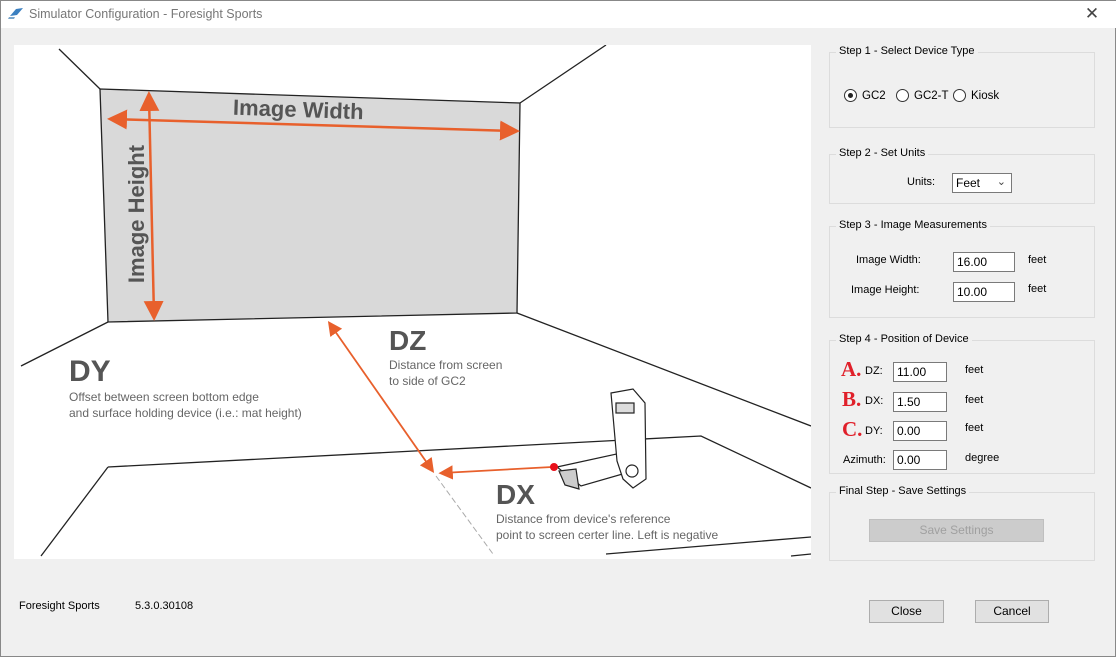 This screenshot has width=1116, height=657. Describe the element at coordinates (913, 225) in the screenshot. I see `step3-legend: Step 3 - Image Measurements` at that location.